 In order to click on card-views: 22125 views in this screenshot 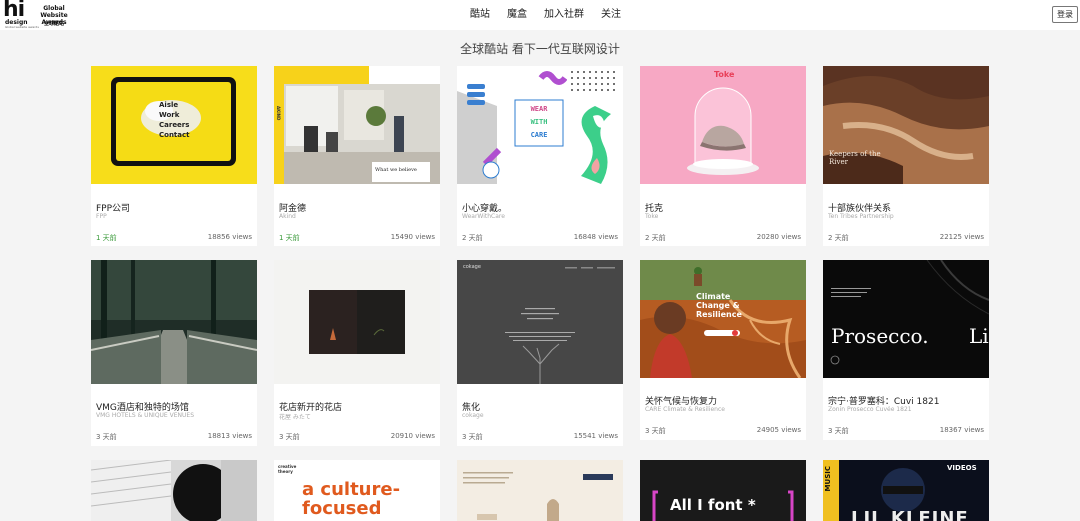, I will do `click(961, 237)`.